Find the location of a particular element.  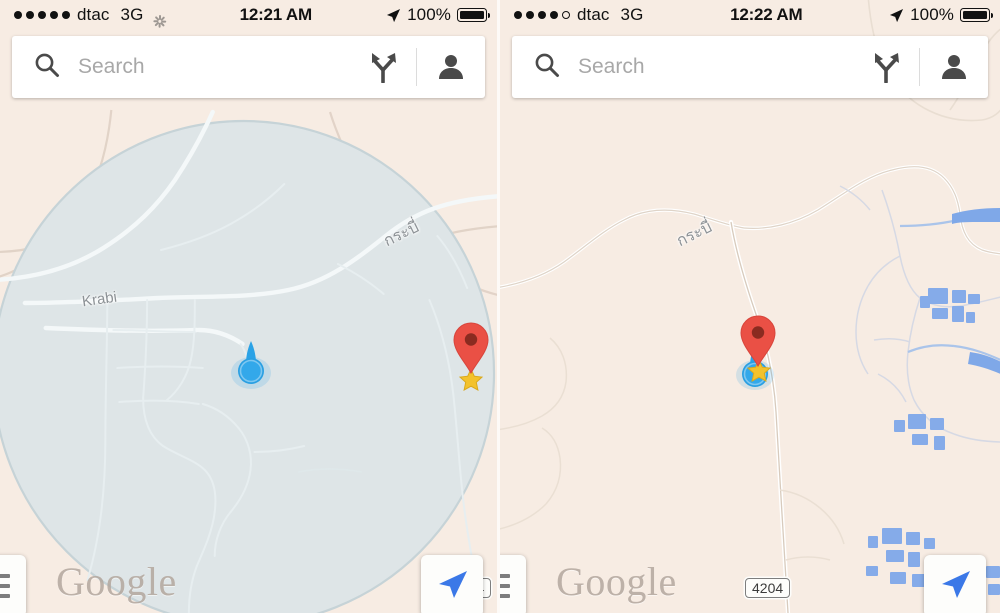

road-shield-4204: 4204 is located at coordinates (768, 588).